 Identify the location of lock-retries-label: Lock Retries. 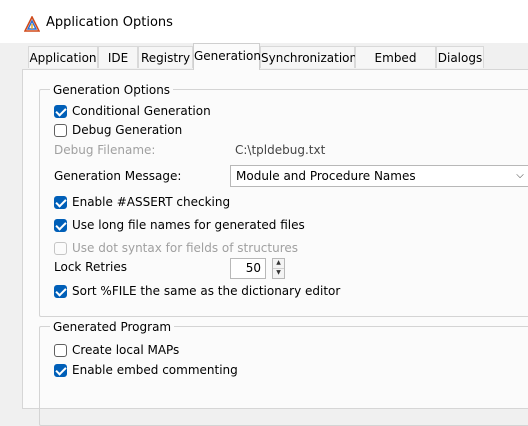
(90, 267).